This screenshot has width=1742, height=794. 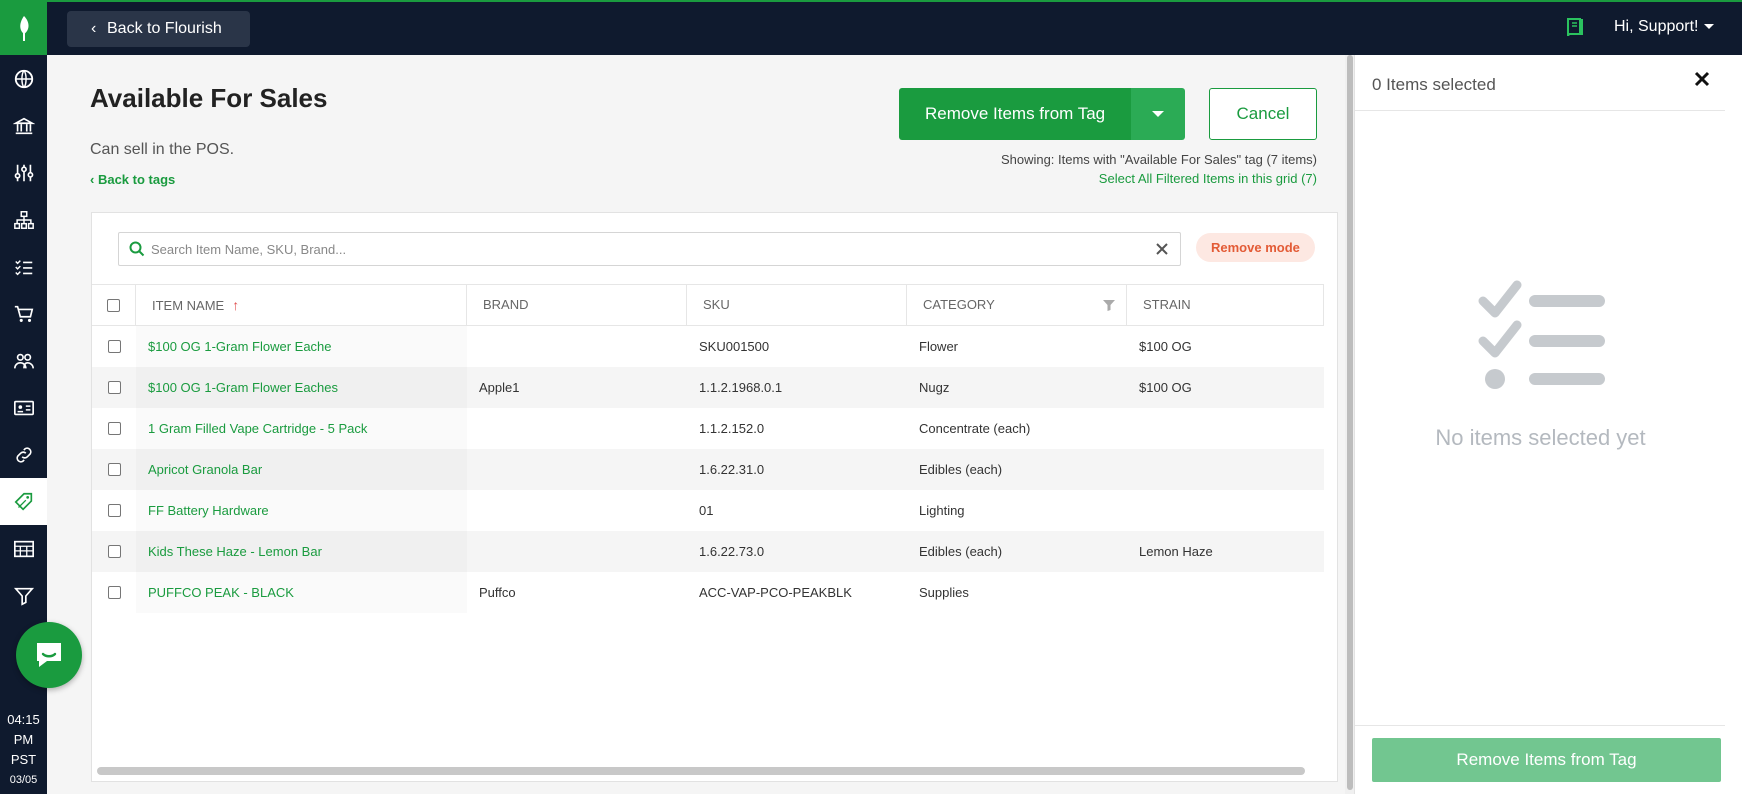 I want to click on column-header-item-name: ITEM NAME ↑, so click(x=301, y=305).